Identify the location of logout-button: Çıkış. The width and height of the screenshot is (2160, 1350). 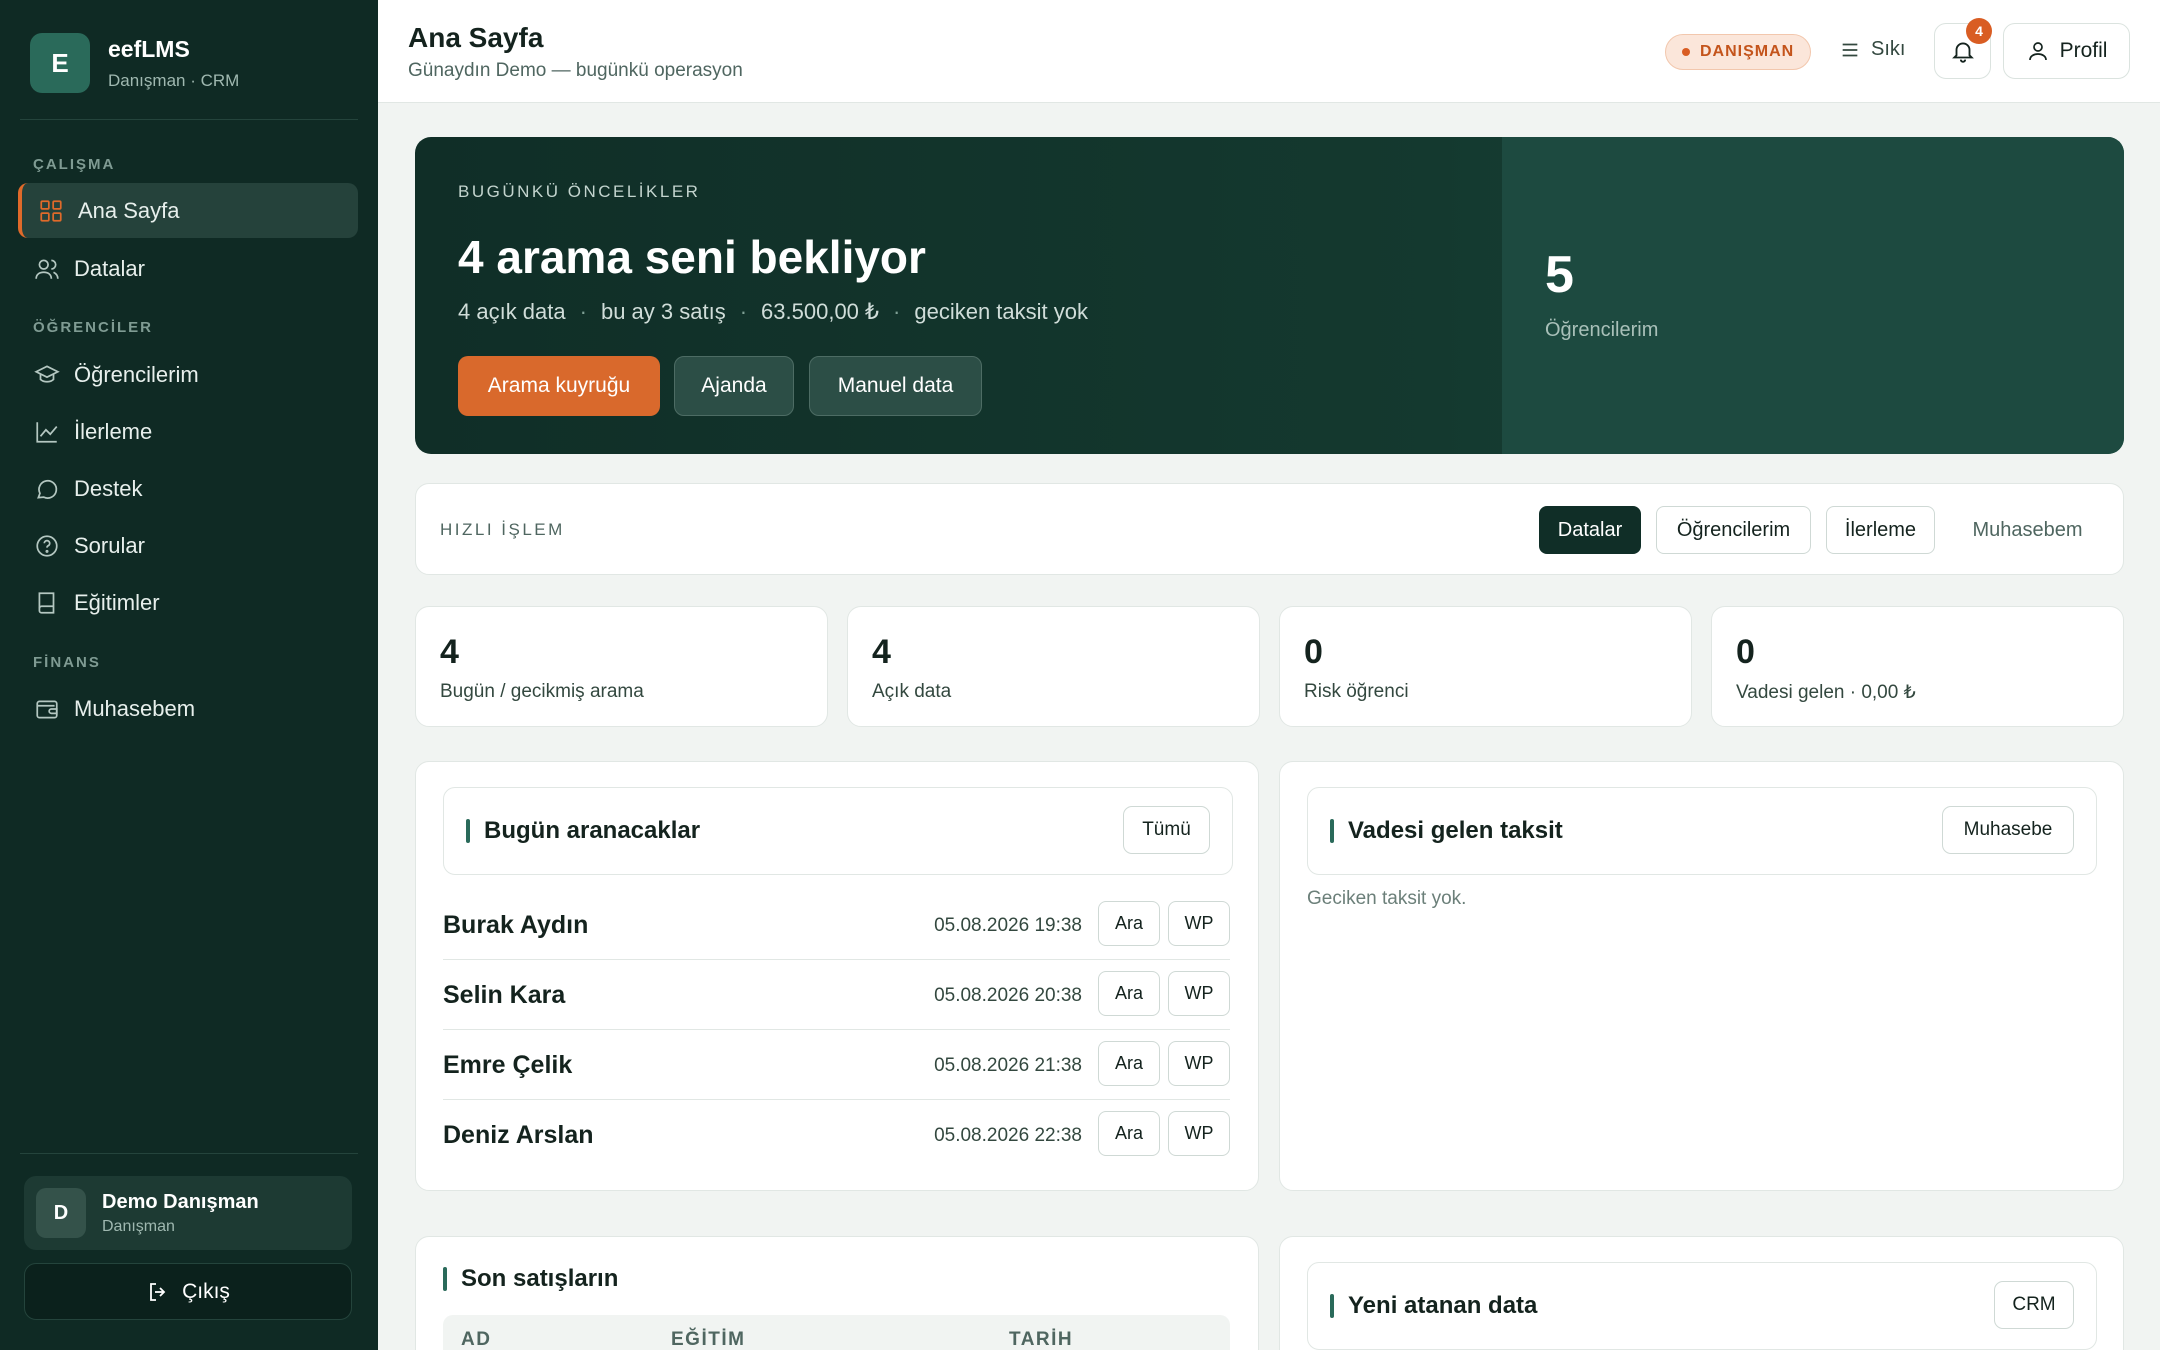
(188, 1291).